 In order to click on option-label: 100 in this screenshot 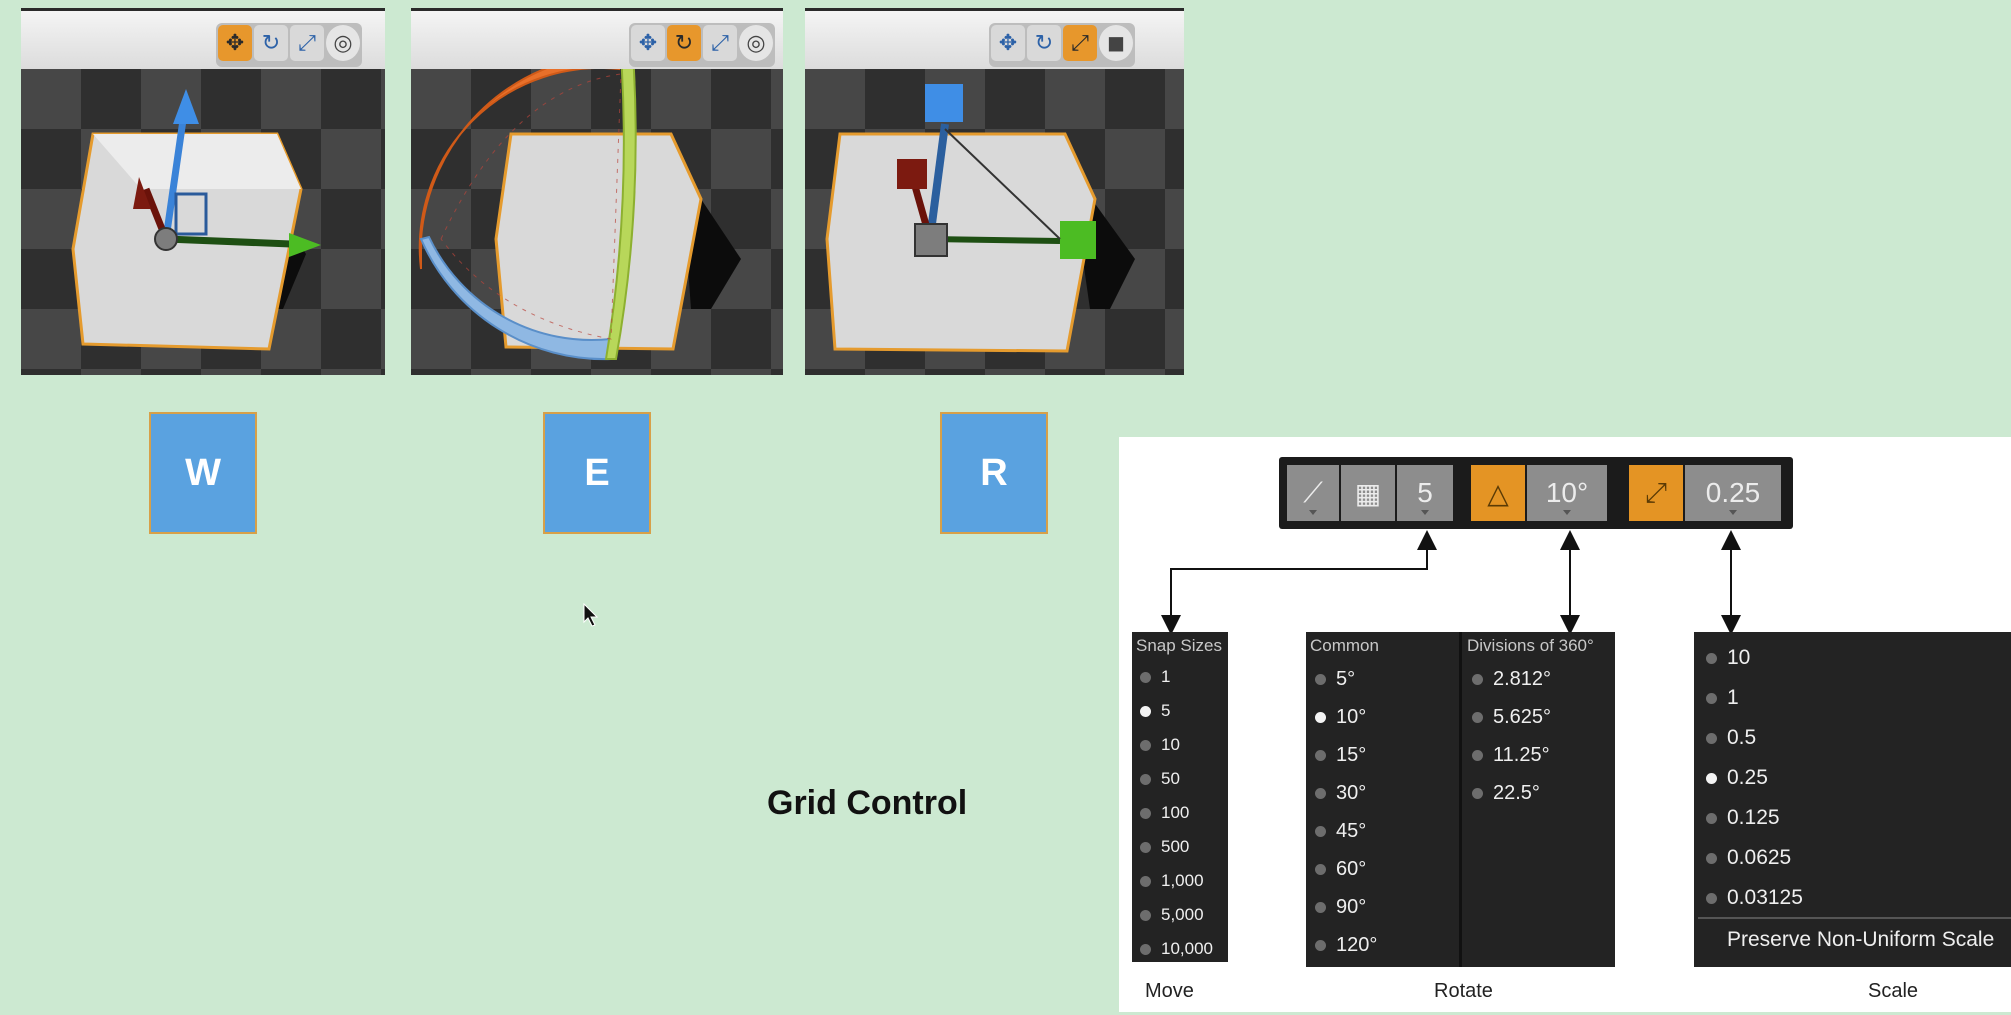, I will do `click(1175, 812)`.